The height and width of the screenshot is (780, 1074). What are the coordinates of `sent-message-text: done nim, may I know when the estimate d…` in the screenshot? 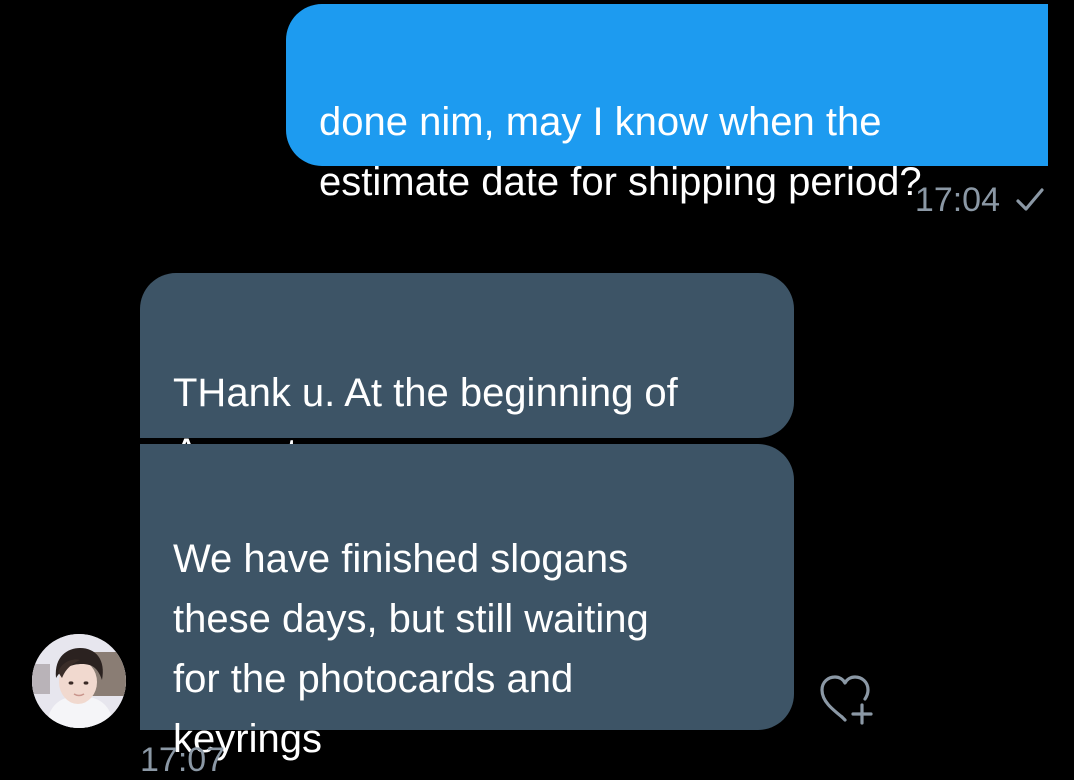 It's located at (620, 152).